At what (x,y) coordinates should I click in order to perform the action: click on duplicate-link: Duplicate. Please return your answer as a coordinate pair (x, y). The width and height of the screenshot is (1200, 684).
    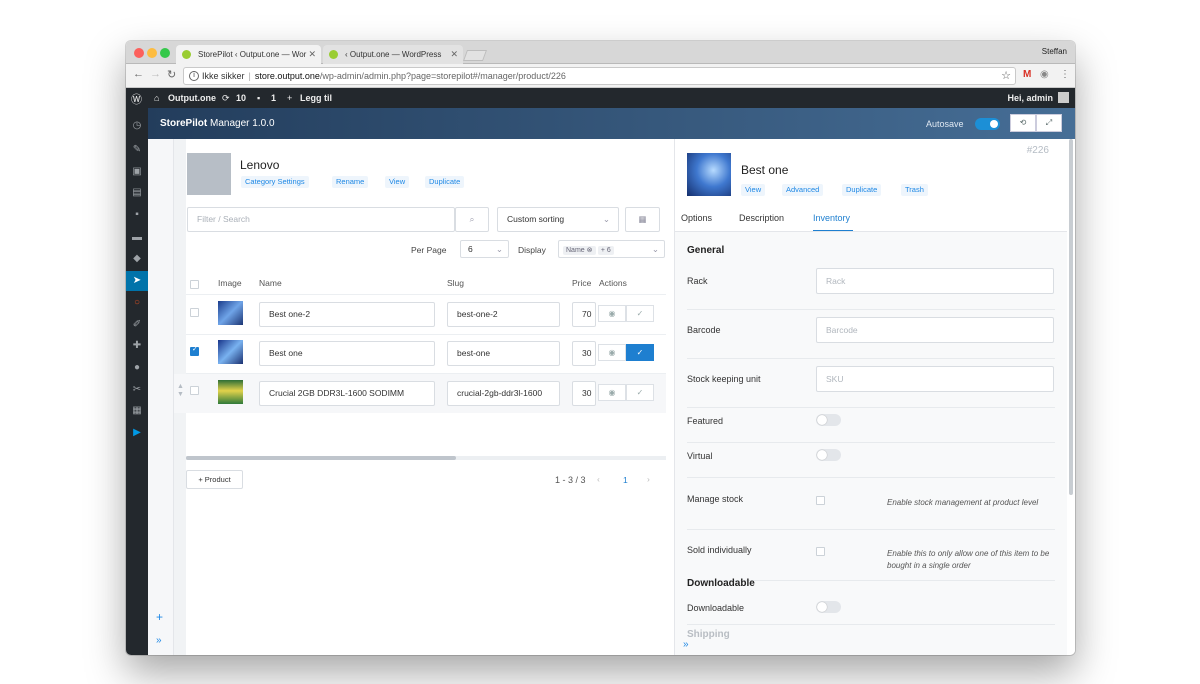
    Looking at the image, I should click on (445, 182).